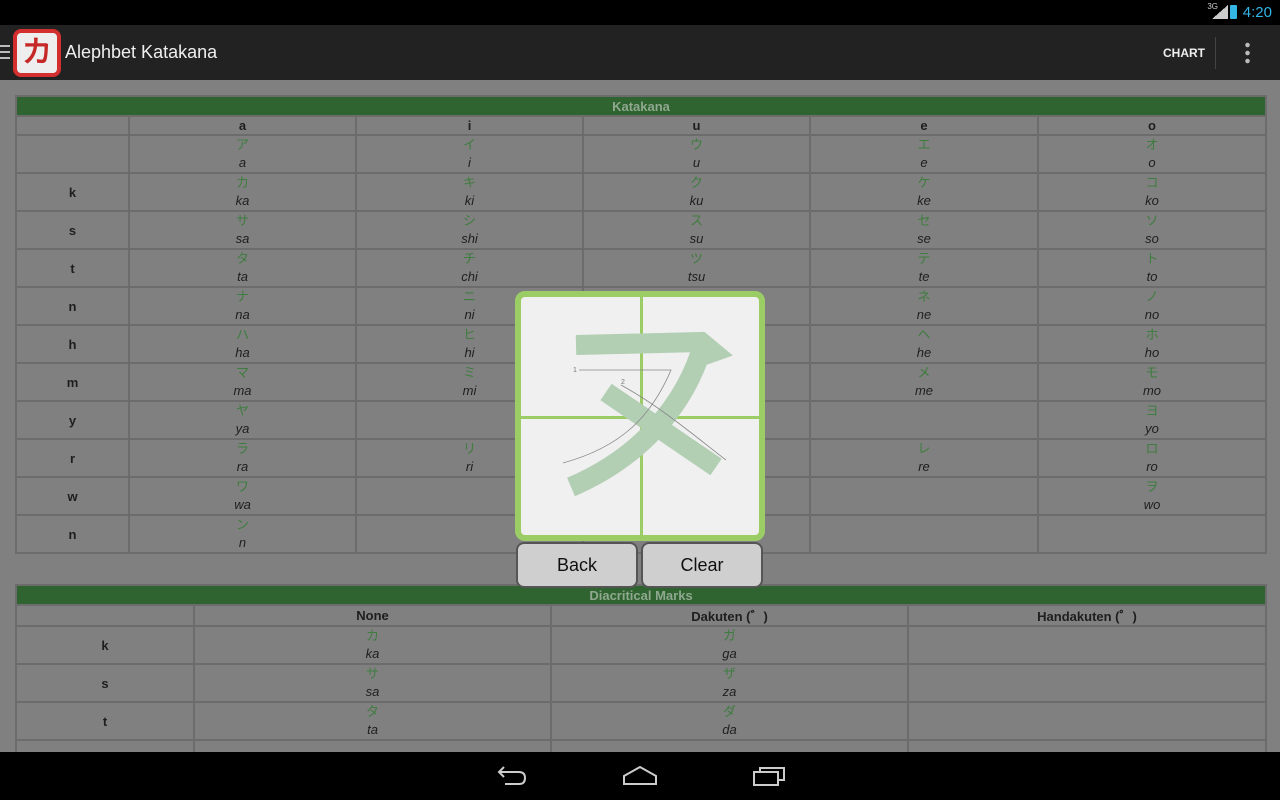 The height and width of the screenshot is (800, 1280). What do you see at coordinates (924, 154) in the screenshot?
I see `kana-cell: エe` at bounding box center [924, 154].